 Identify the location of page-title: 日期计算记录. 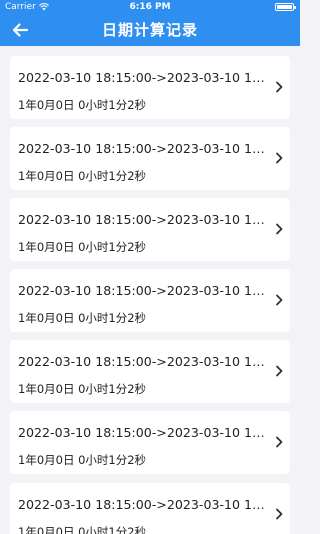
(149, 30).